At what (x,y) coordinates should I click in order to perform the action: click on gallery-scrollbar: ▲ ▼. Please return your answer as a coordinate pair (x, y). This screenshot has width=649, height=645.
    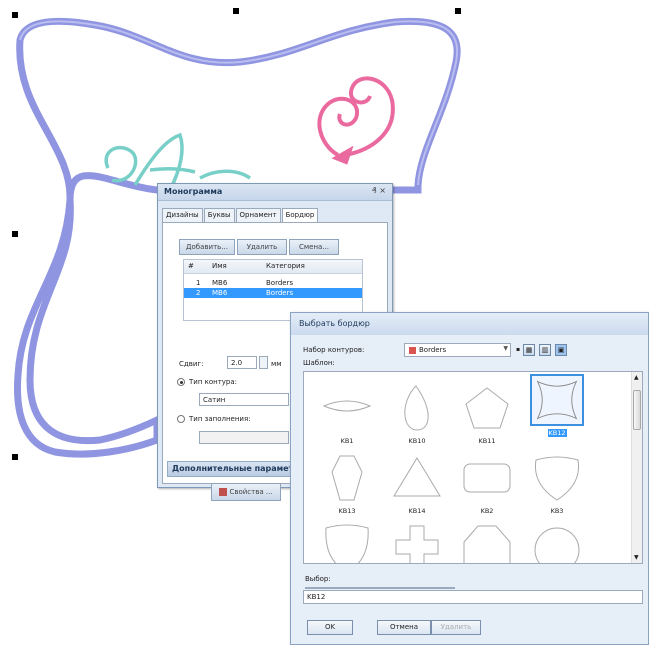
    Looking at the image, I should click on (636, 467).